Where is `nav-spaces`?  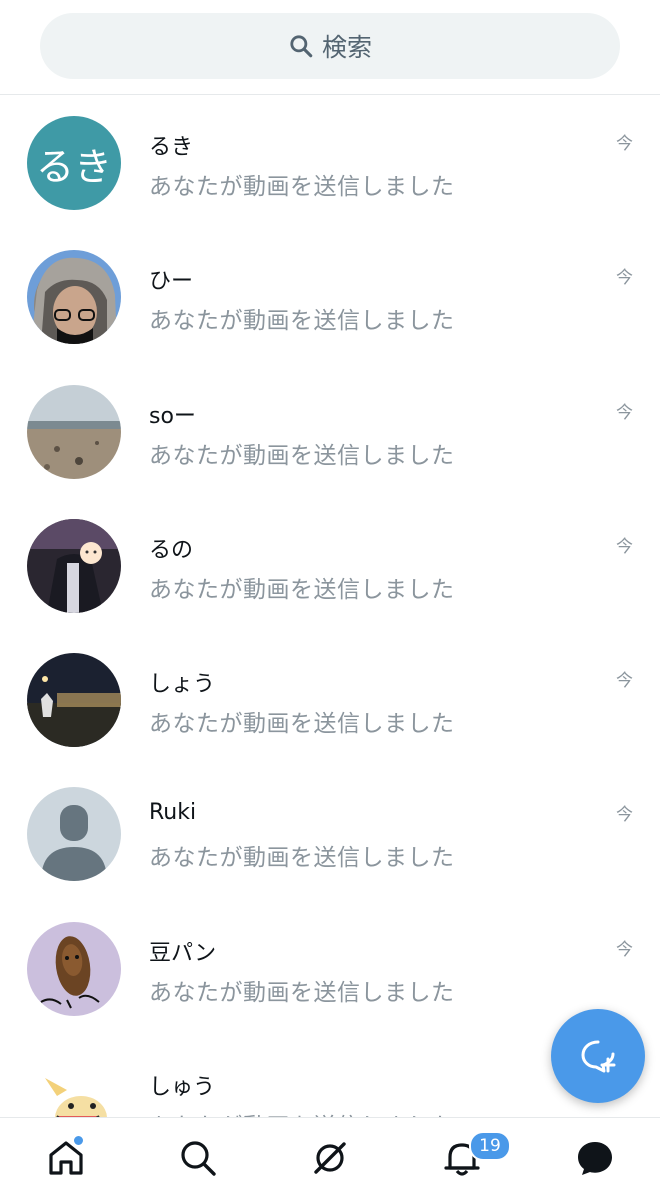 nav-spaces is located at coordinates (330, 1158).